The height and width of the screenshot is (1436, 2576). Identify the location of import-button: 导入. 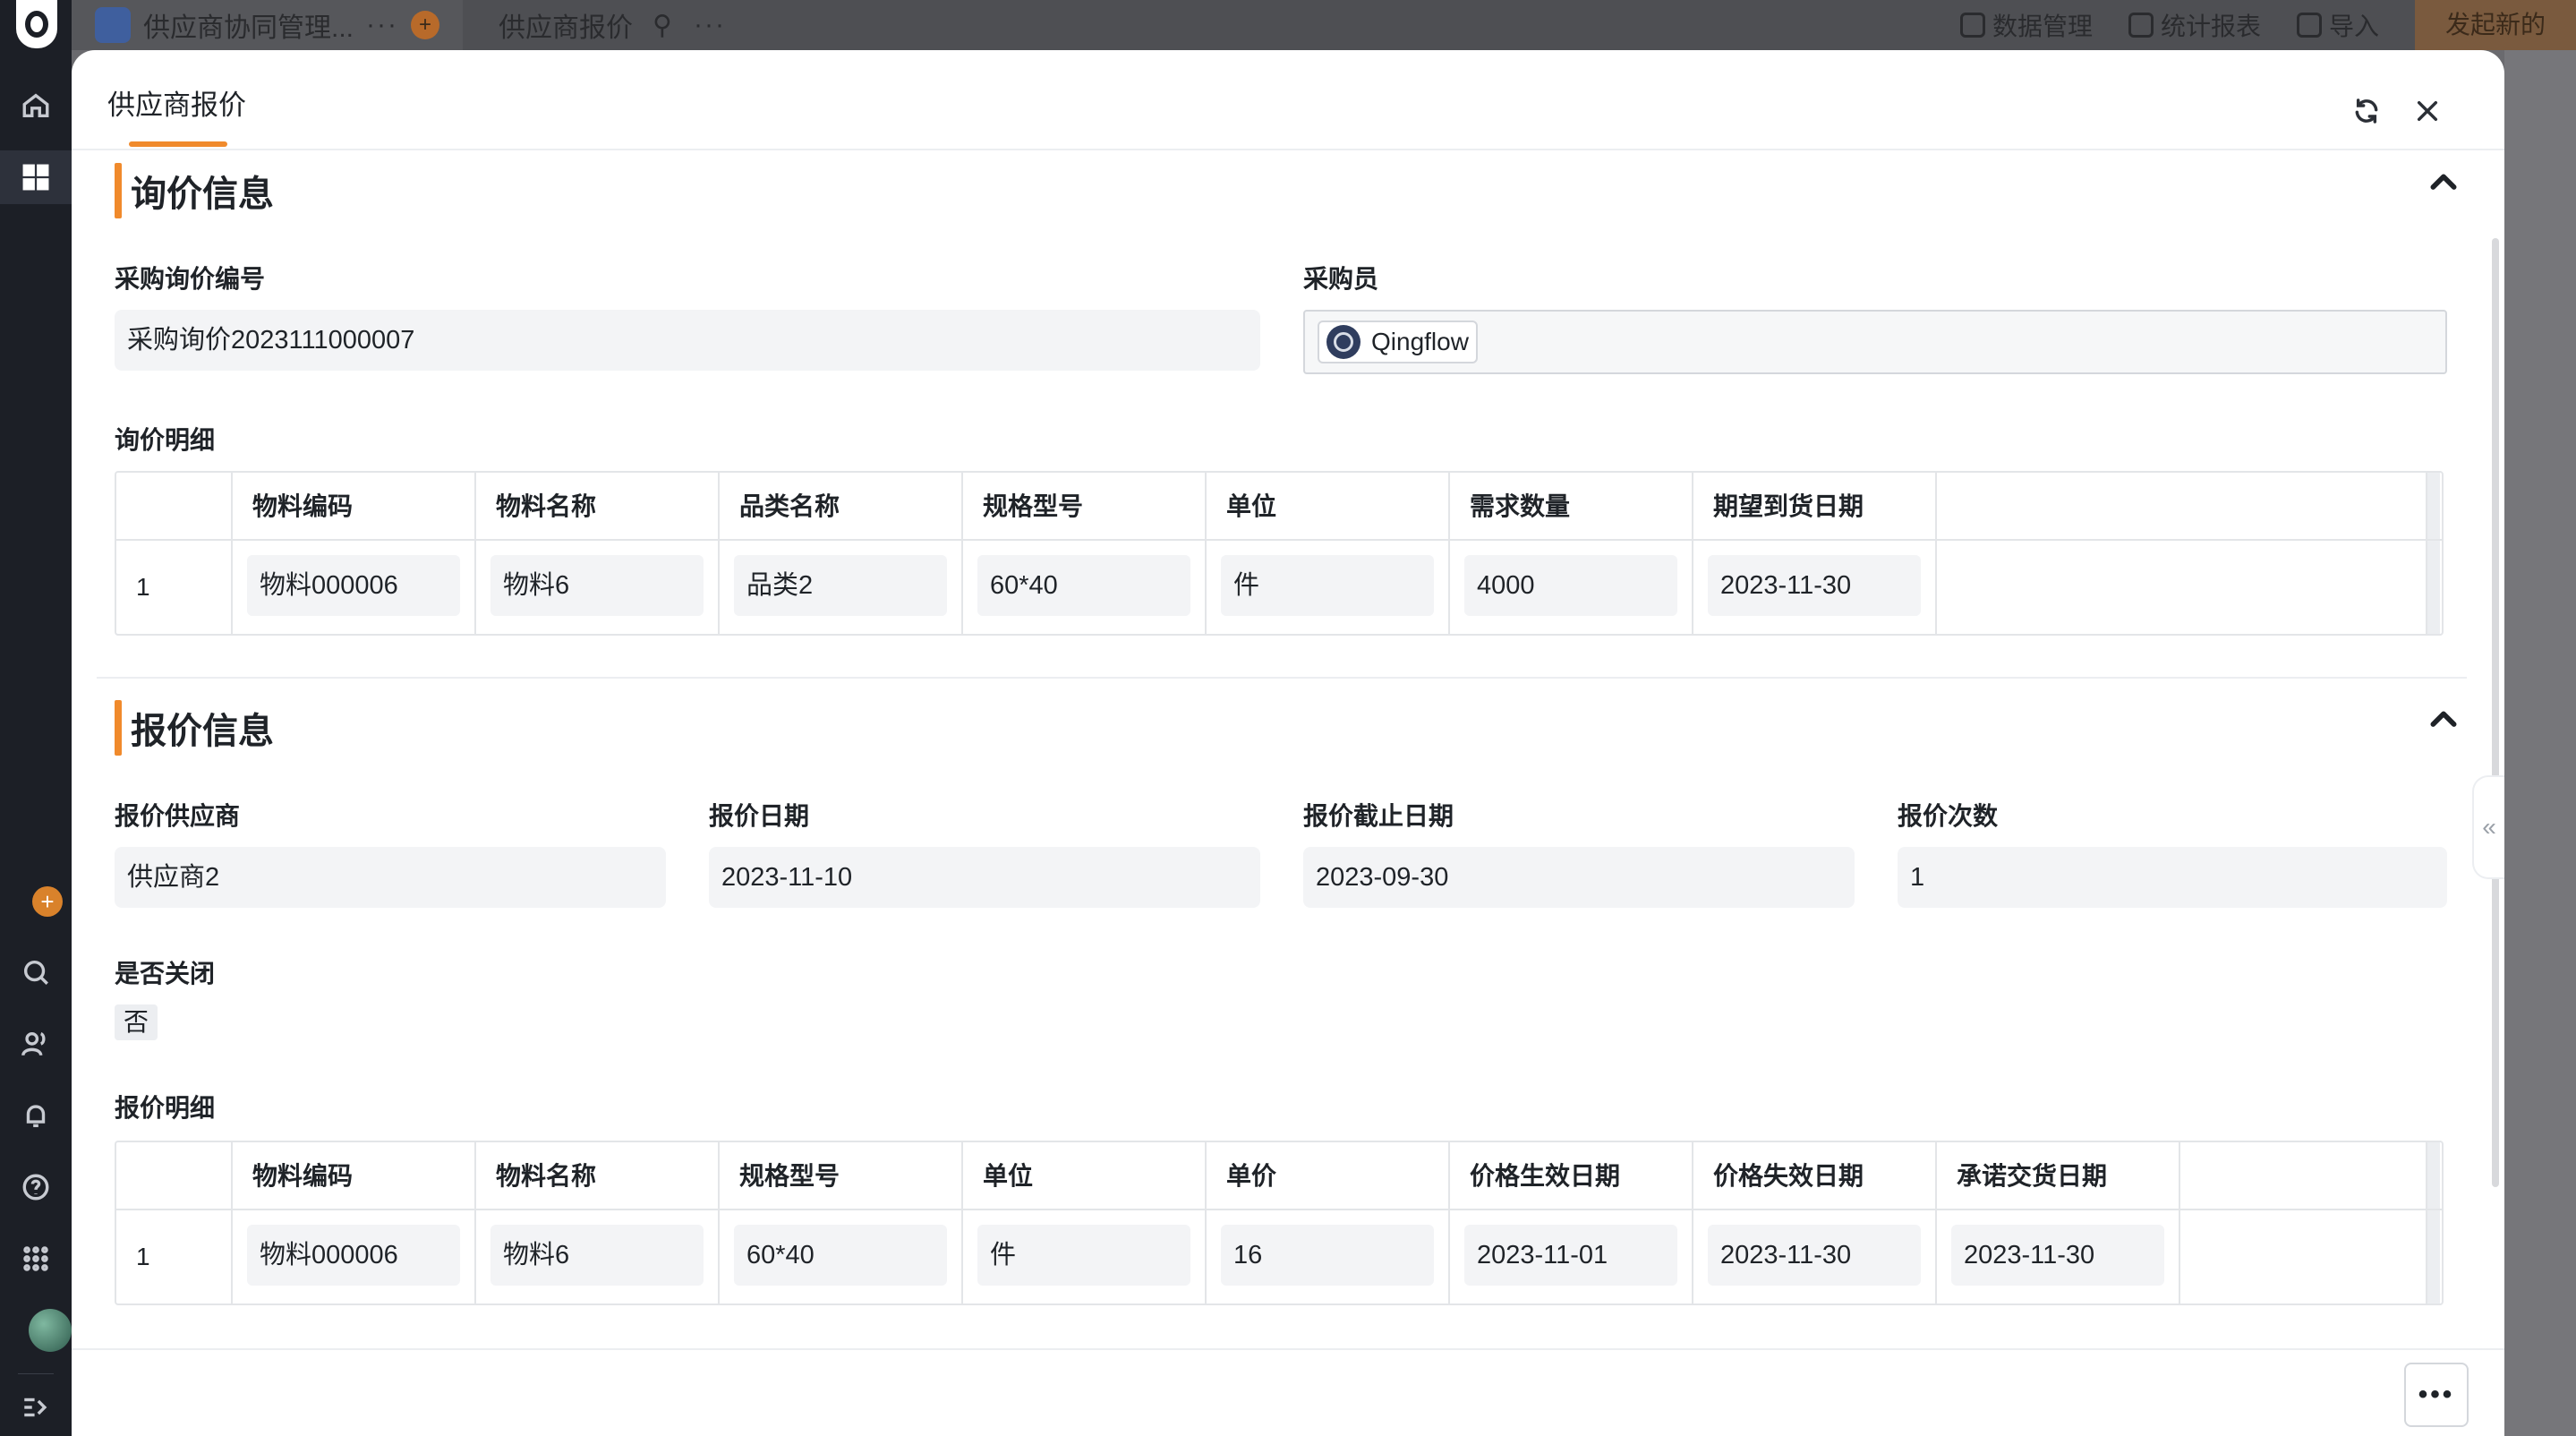
(2337, 25).